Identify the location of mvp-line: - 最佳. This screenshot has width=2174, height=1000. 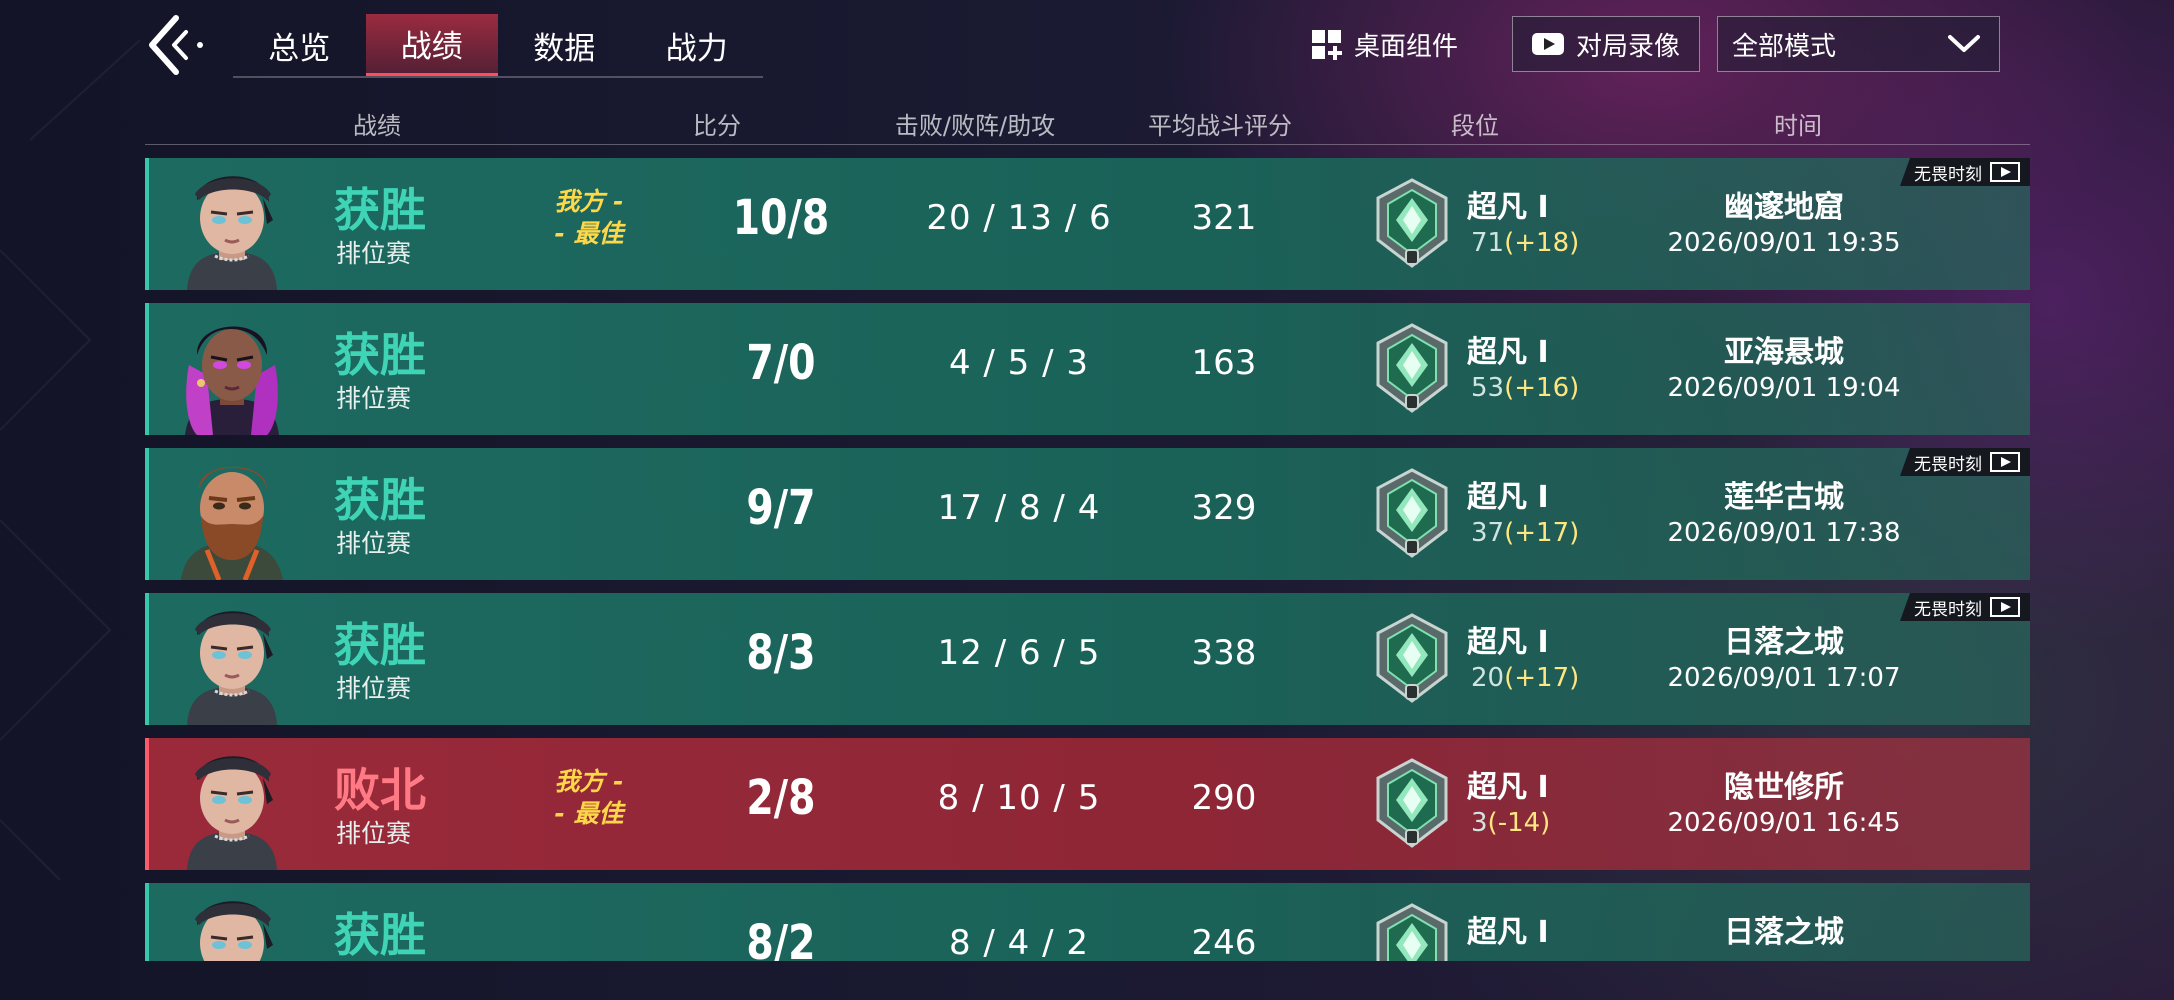
(589, 813).